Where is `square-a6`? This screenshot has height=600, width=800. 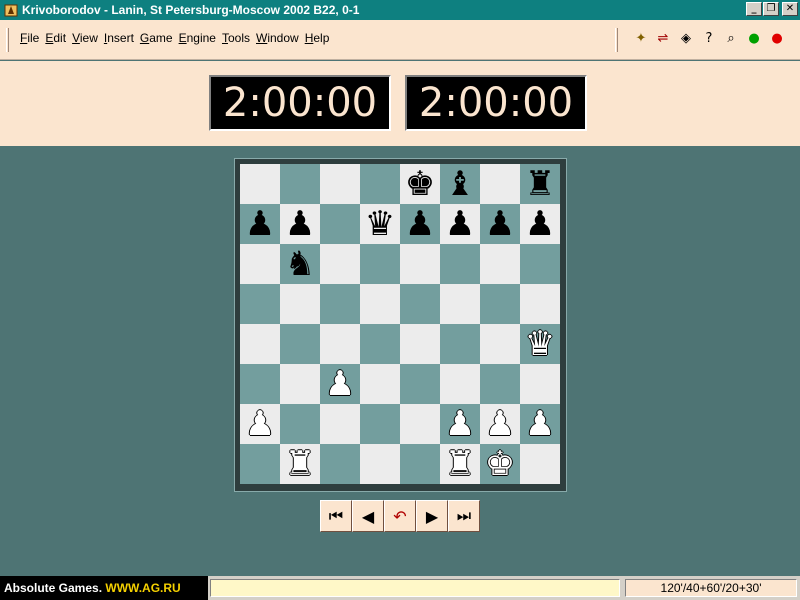 square-a6 is located at coordinates (260, 264).